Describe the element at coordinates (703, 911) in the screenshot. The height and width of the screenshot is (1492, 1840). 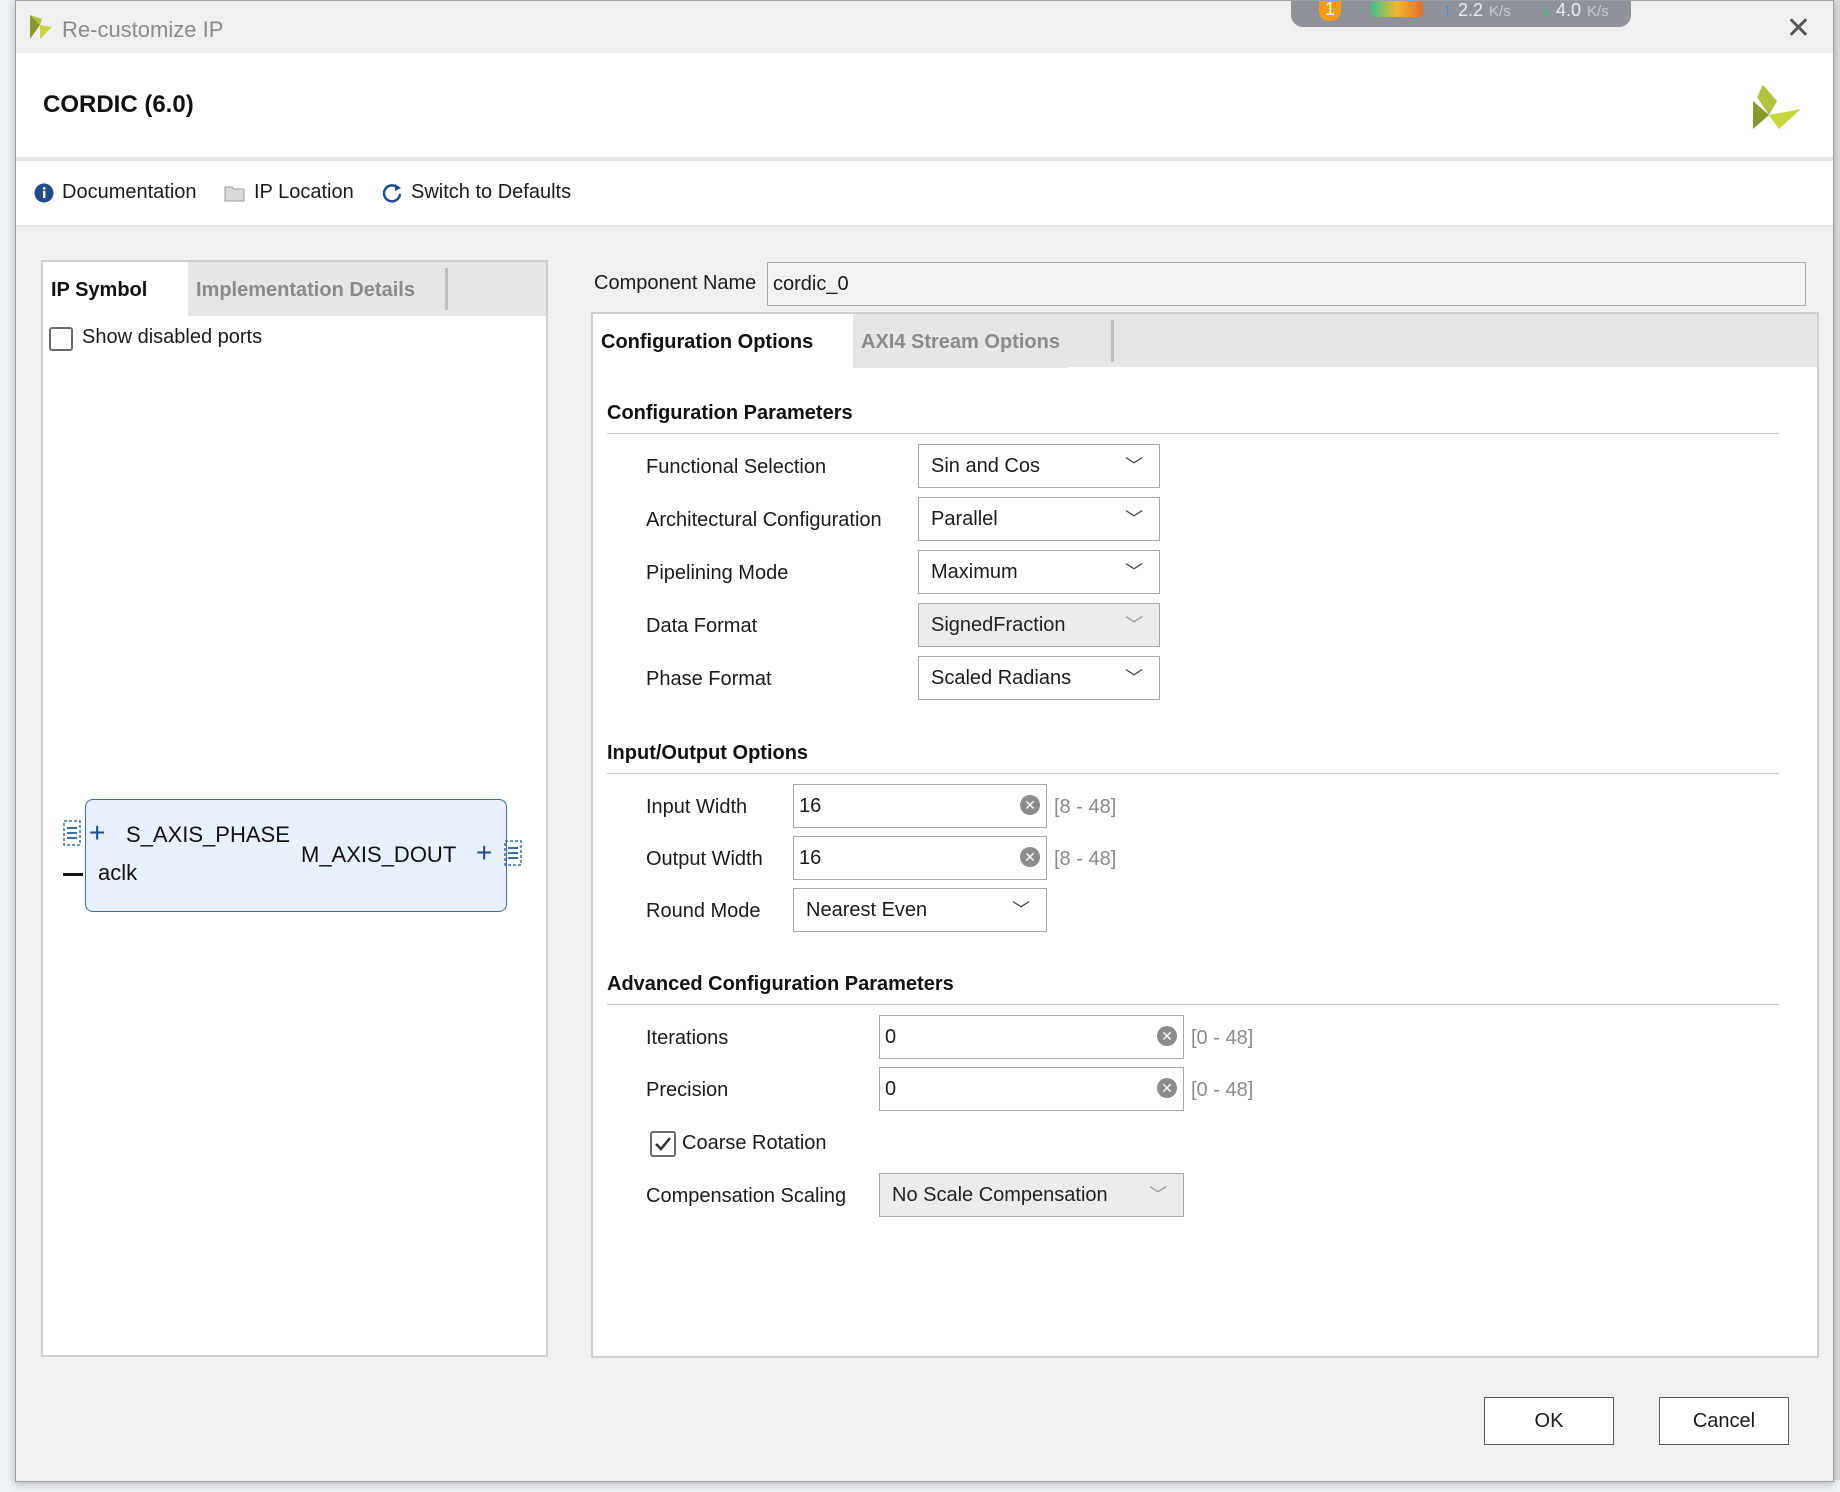
I see `round-mode-label: Round Mode` at that location.